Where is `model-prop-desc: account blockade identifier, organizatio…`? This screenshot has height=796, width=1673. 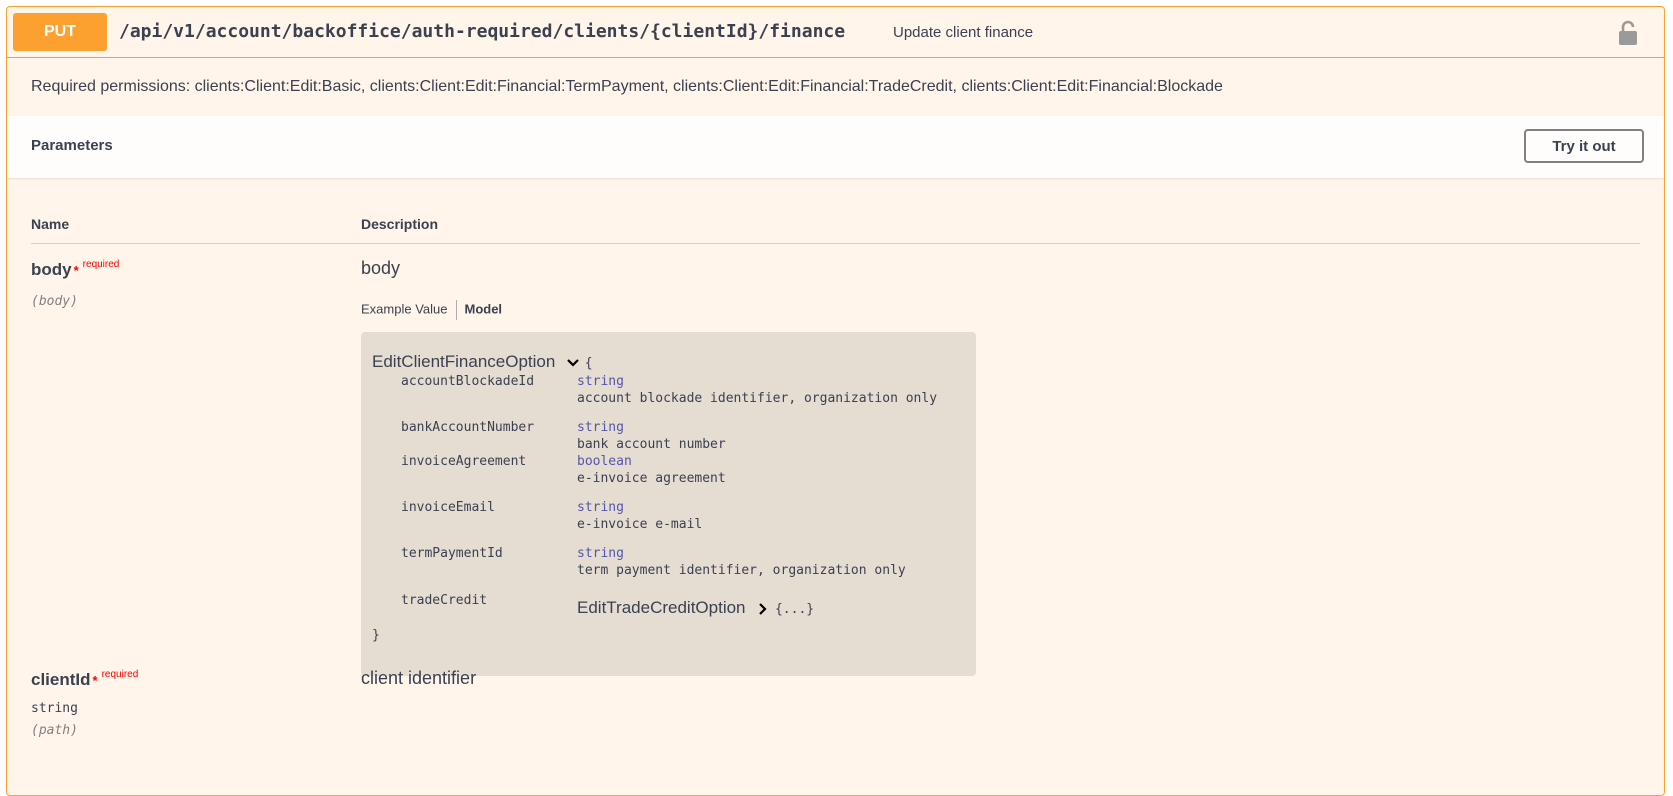 model-prop-desc: account blockade identifier, organizatio… is located at coordinates (757, 398).